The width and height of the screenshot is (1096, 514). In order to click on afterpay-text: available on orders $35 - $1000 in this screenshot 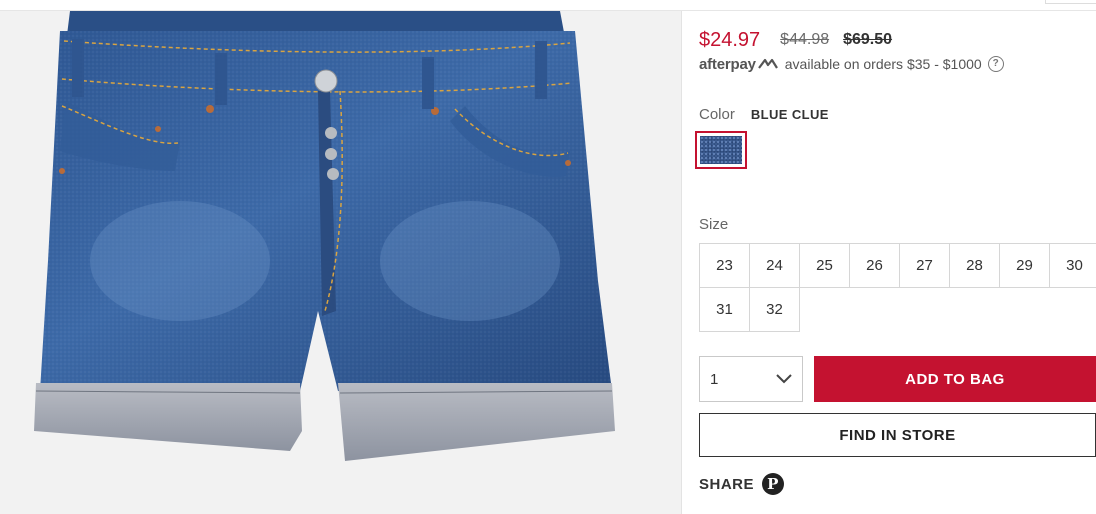, I will do `click(883, 64)`.